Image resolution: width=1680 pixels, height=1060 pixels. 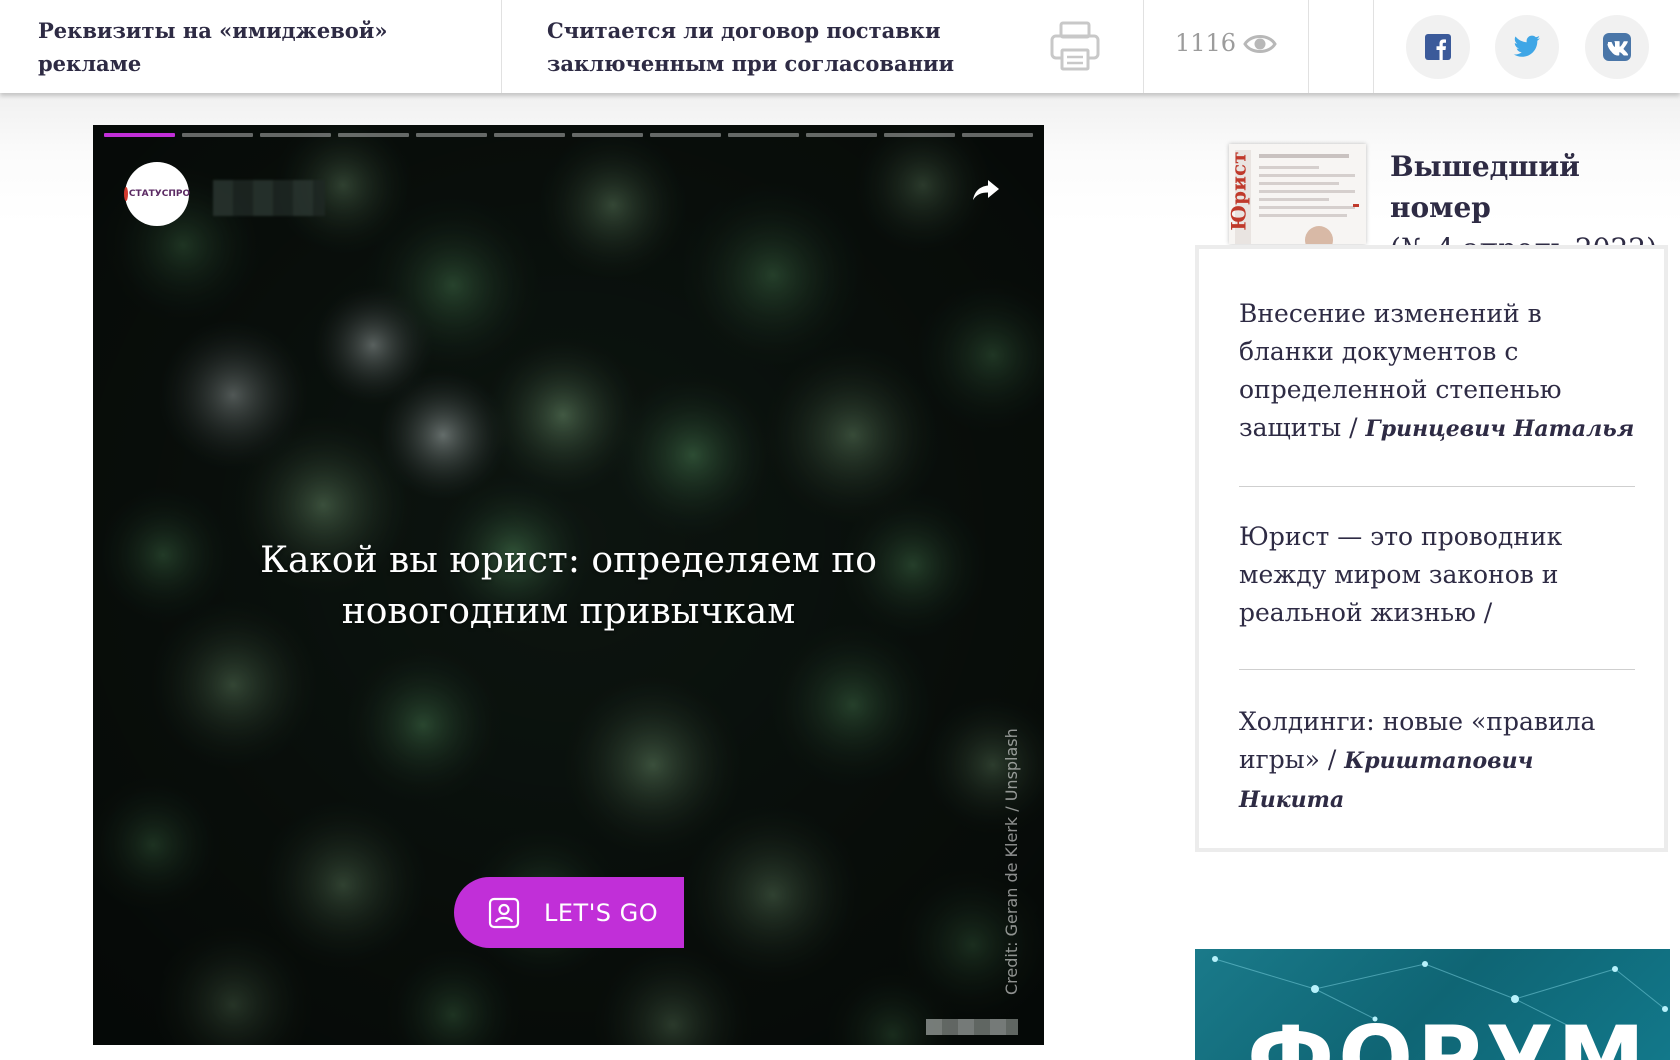 What do you see at coordinates (125, 194) in the screenshot?
I see `logo-mark` at bounding box center [125, 194].